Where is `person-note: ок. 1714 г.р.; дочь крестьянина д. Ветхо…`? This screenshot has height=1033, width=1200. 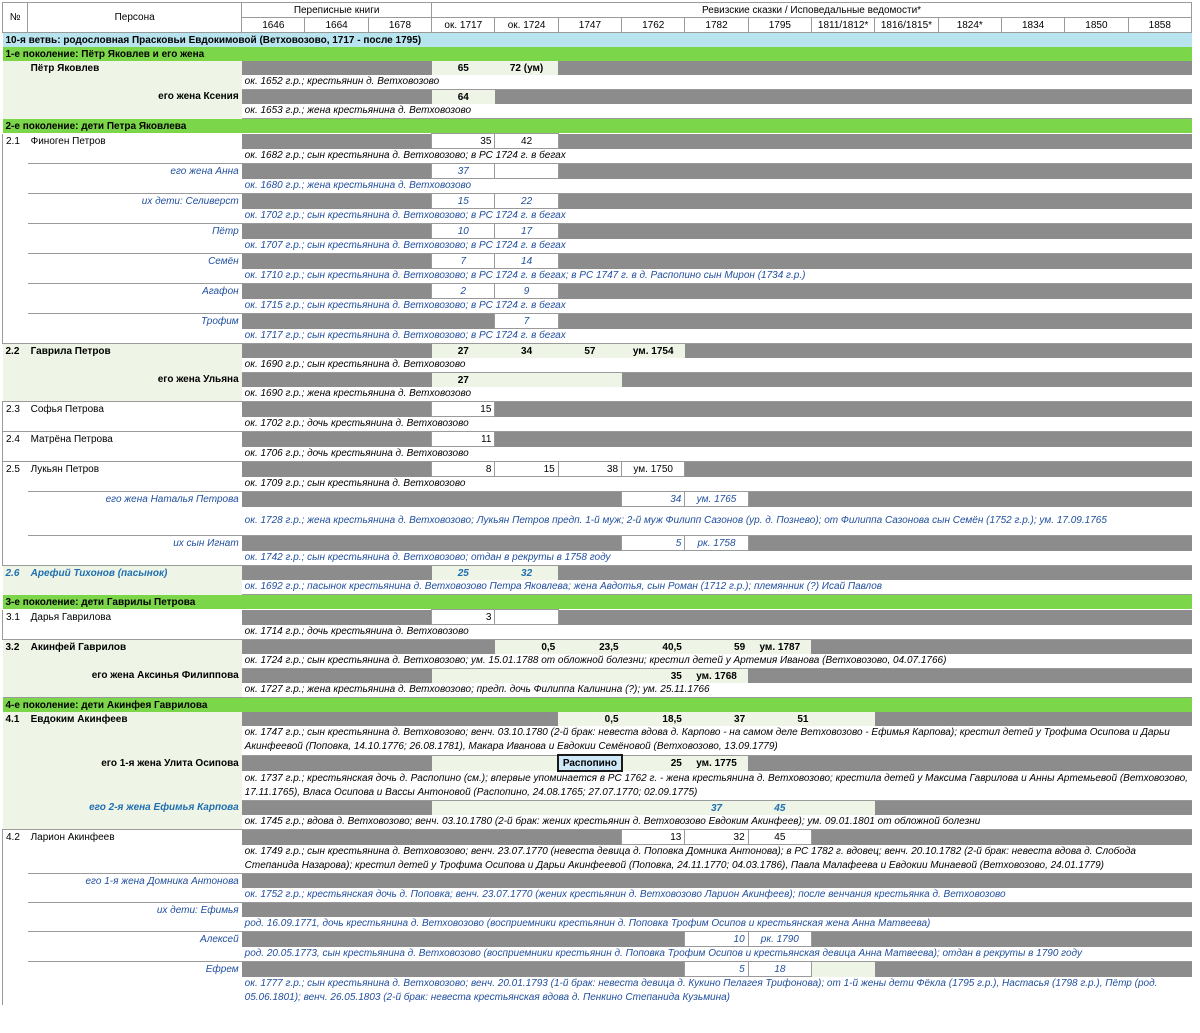 person-note: ок. 1714 г.р.; дочь крестьянина д. Ветхо… is located at coordinates (716, 632).